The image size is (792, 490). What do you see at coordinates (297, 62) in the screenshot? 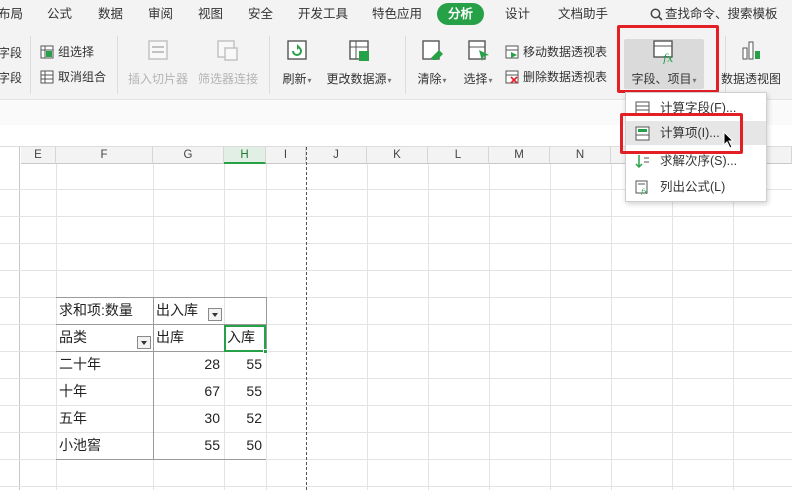
I see `refresh-button: 刷新▾` at bounding box center [297, 62].